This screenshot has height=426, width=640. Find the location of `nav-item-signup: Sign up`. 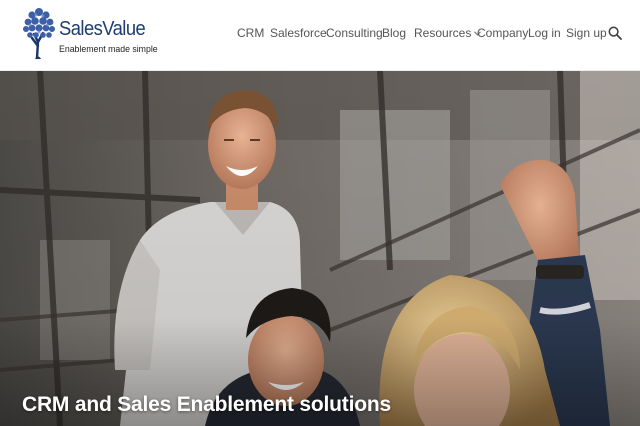

nav-item-signup: Sign up is located at coordinates (586, 33).